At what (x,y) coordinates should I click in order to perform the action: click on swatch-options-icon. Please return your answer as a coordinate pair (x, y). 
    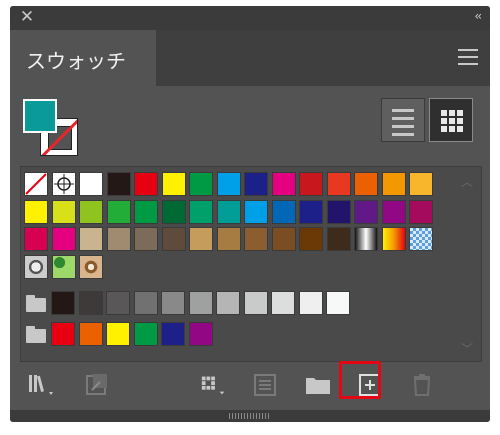
    Looking at the image, I should click on (265, 385).